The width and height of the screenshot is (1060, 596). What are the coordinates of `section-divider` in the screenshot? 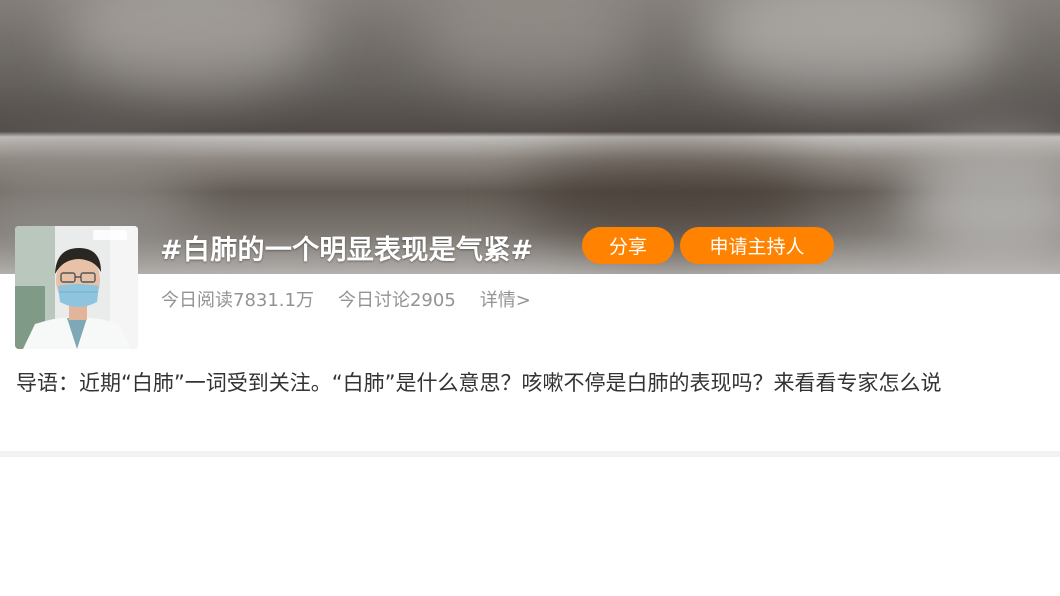 It's located at (530, 454).